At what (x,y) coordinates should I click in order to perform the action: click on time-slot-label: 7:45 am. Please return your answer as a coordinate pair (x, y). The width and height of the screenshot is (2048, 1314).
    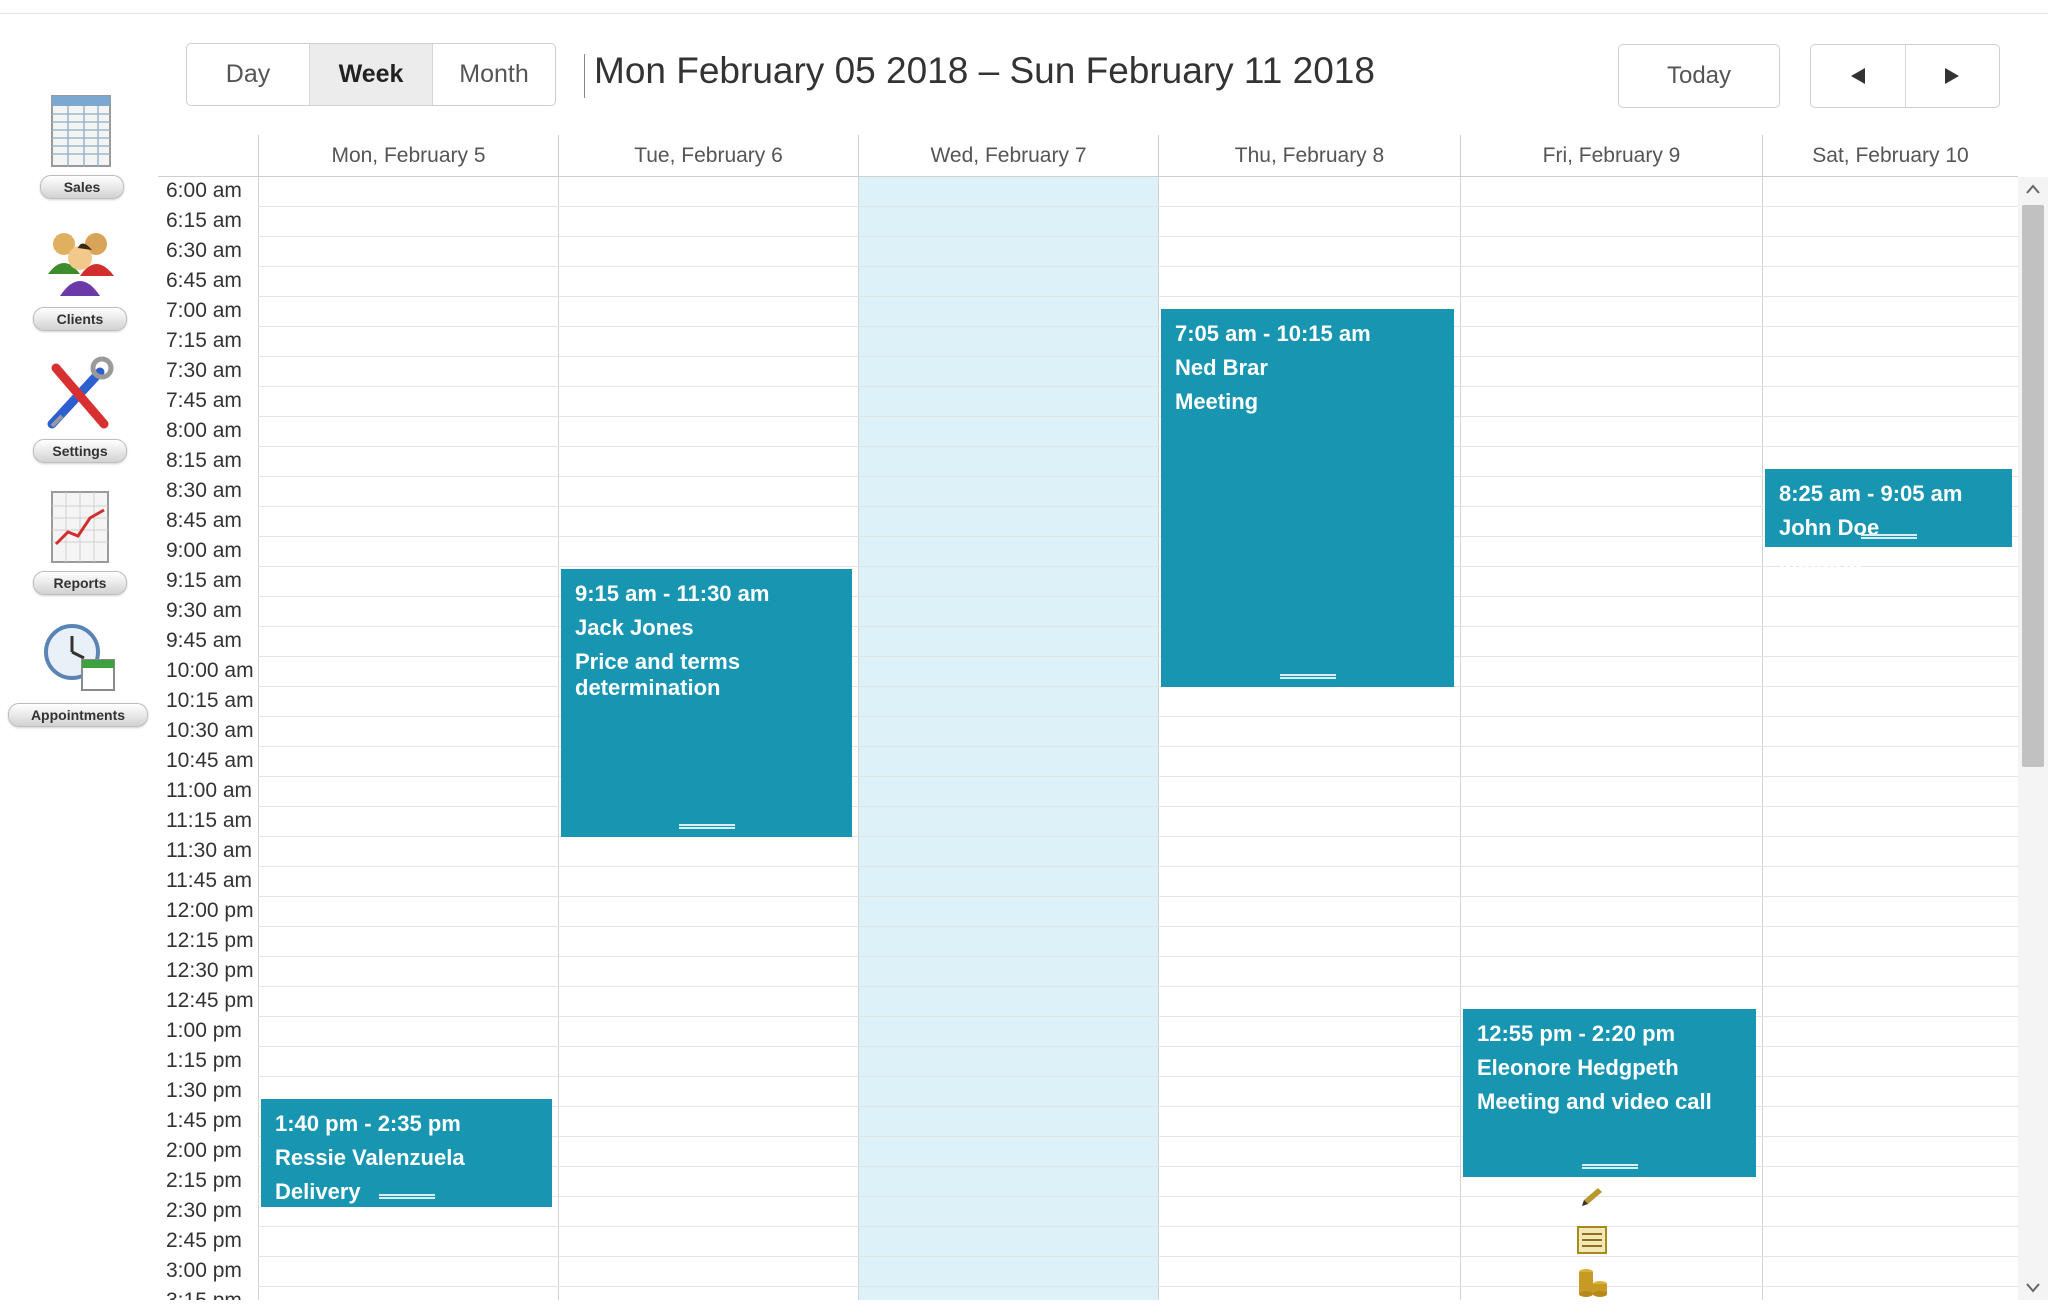
    Looking at the image, I should click on (204, 400).